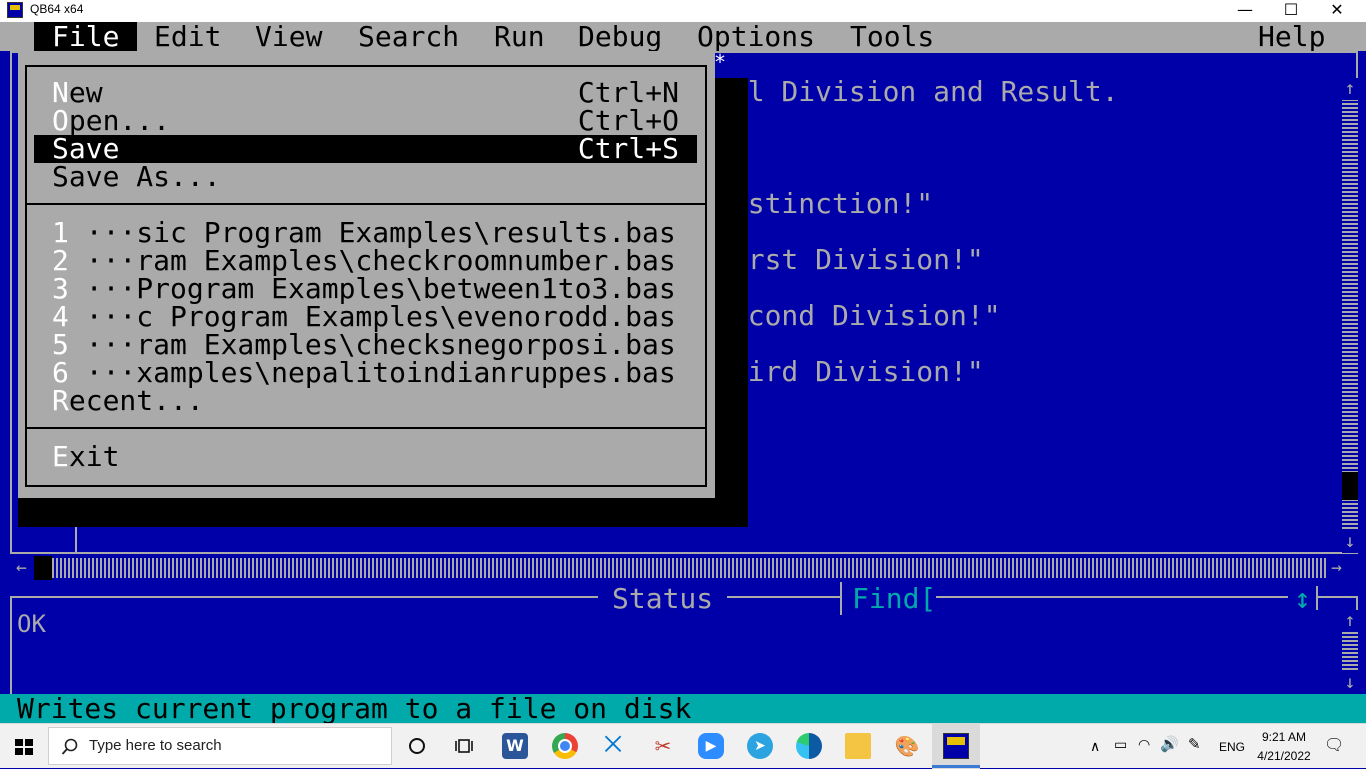  I want to click on help-line: Writes current program to a file on disk, so click(683, 708).